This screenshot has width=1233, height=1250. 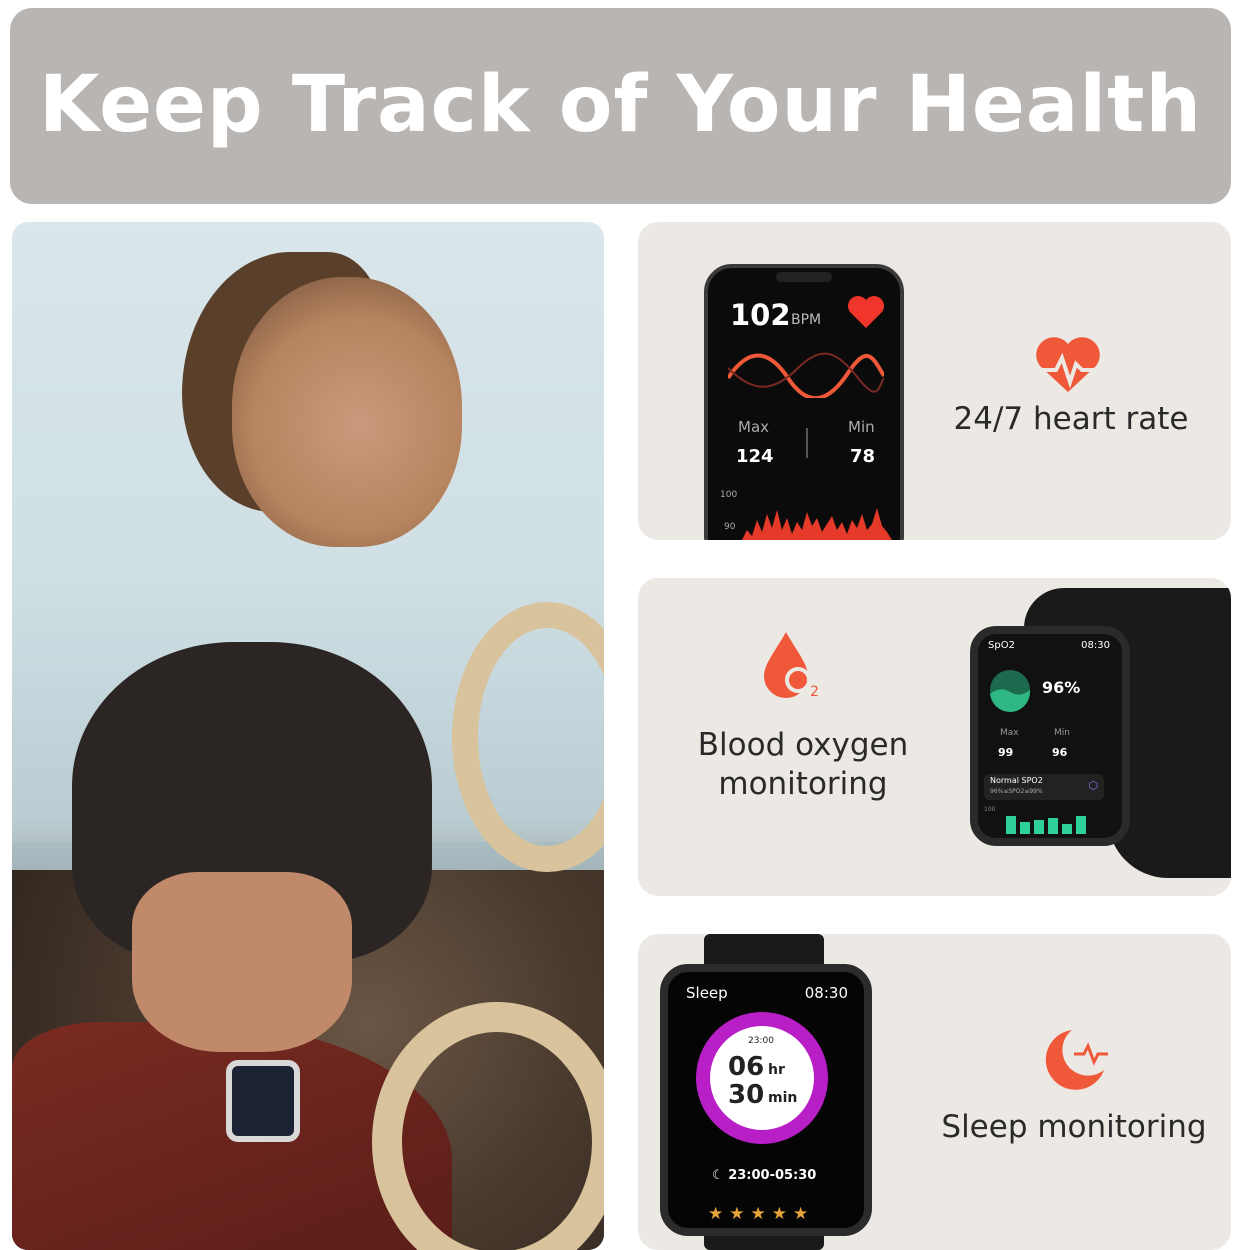 I want to click on shield-check-icon: ⬡, so click(x=1093, y=785).